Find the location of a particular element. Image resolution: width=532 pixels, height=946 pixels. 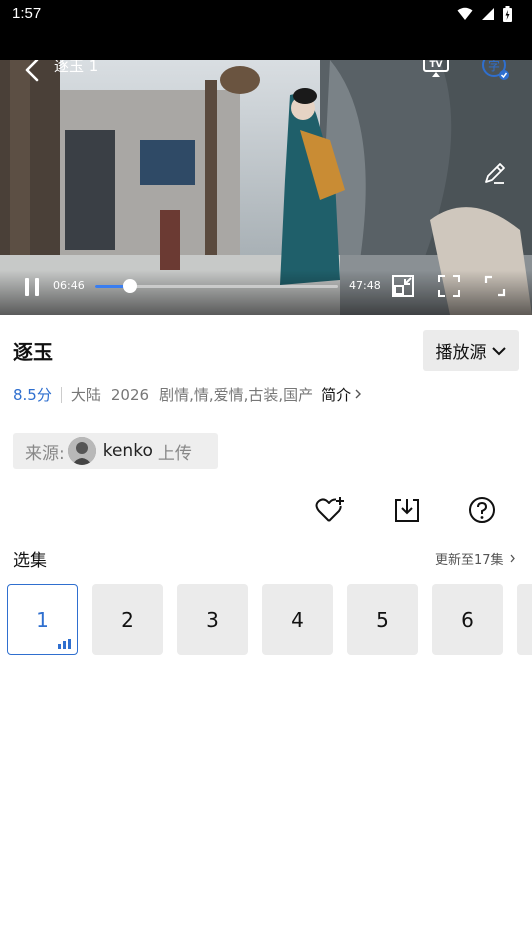

tv-cast-icon: TV is located at coordinates (436, 69).